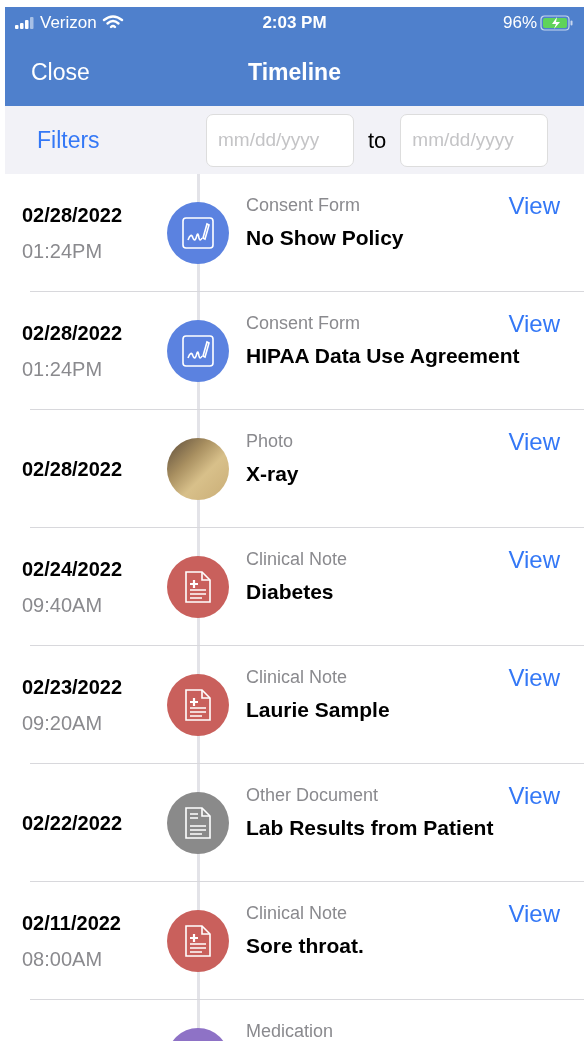  I want to click on entry-date: 02/23/2022, so click(72, 687).